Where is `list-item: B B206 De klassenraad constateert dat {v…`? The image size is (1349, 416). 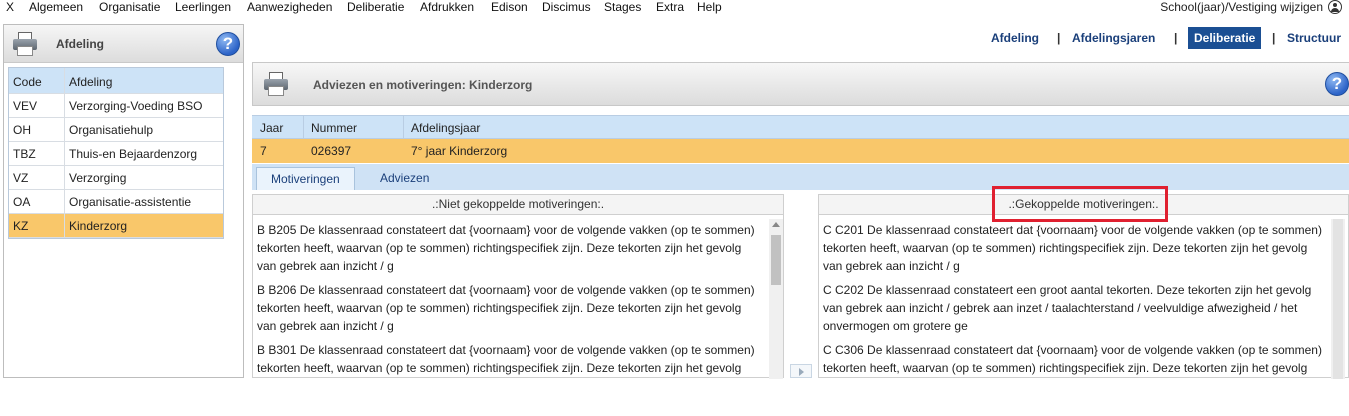 list-item: B B206 De klassenraad constateert dat {v… is located at coordinates (506, 308).